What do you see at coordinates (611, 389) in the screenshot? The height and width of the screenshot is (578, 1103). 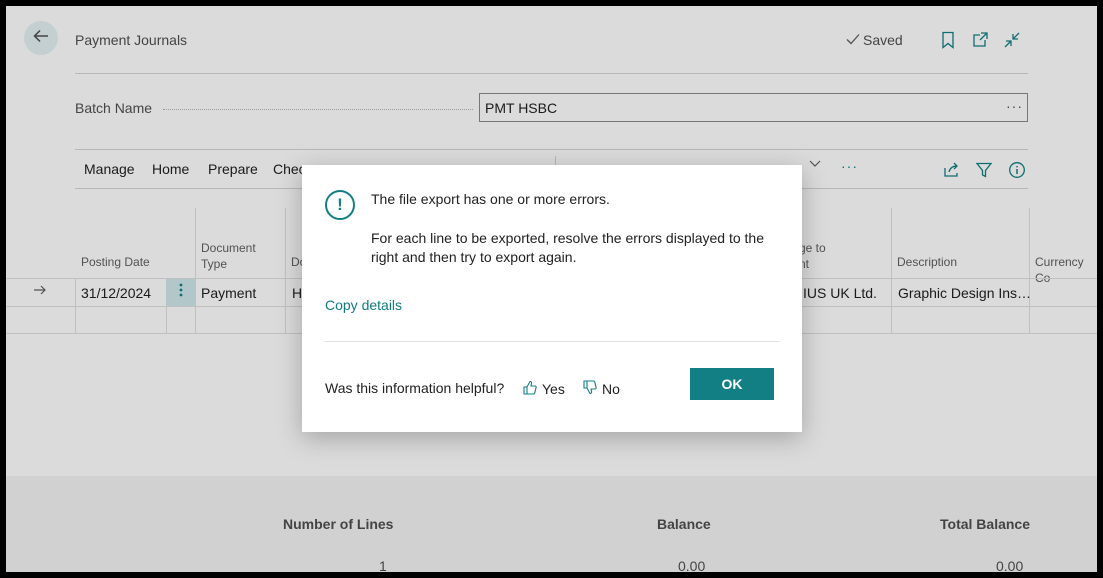 I see `feedback-no-label: No` at bounding box center [611, 389].